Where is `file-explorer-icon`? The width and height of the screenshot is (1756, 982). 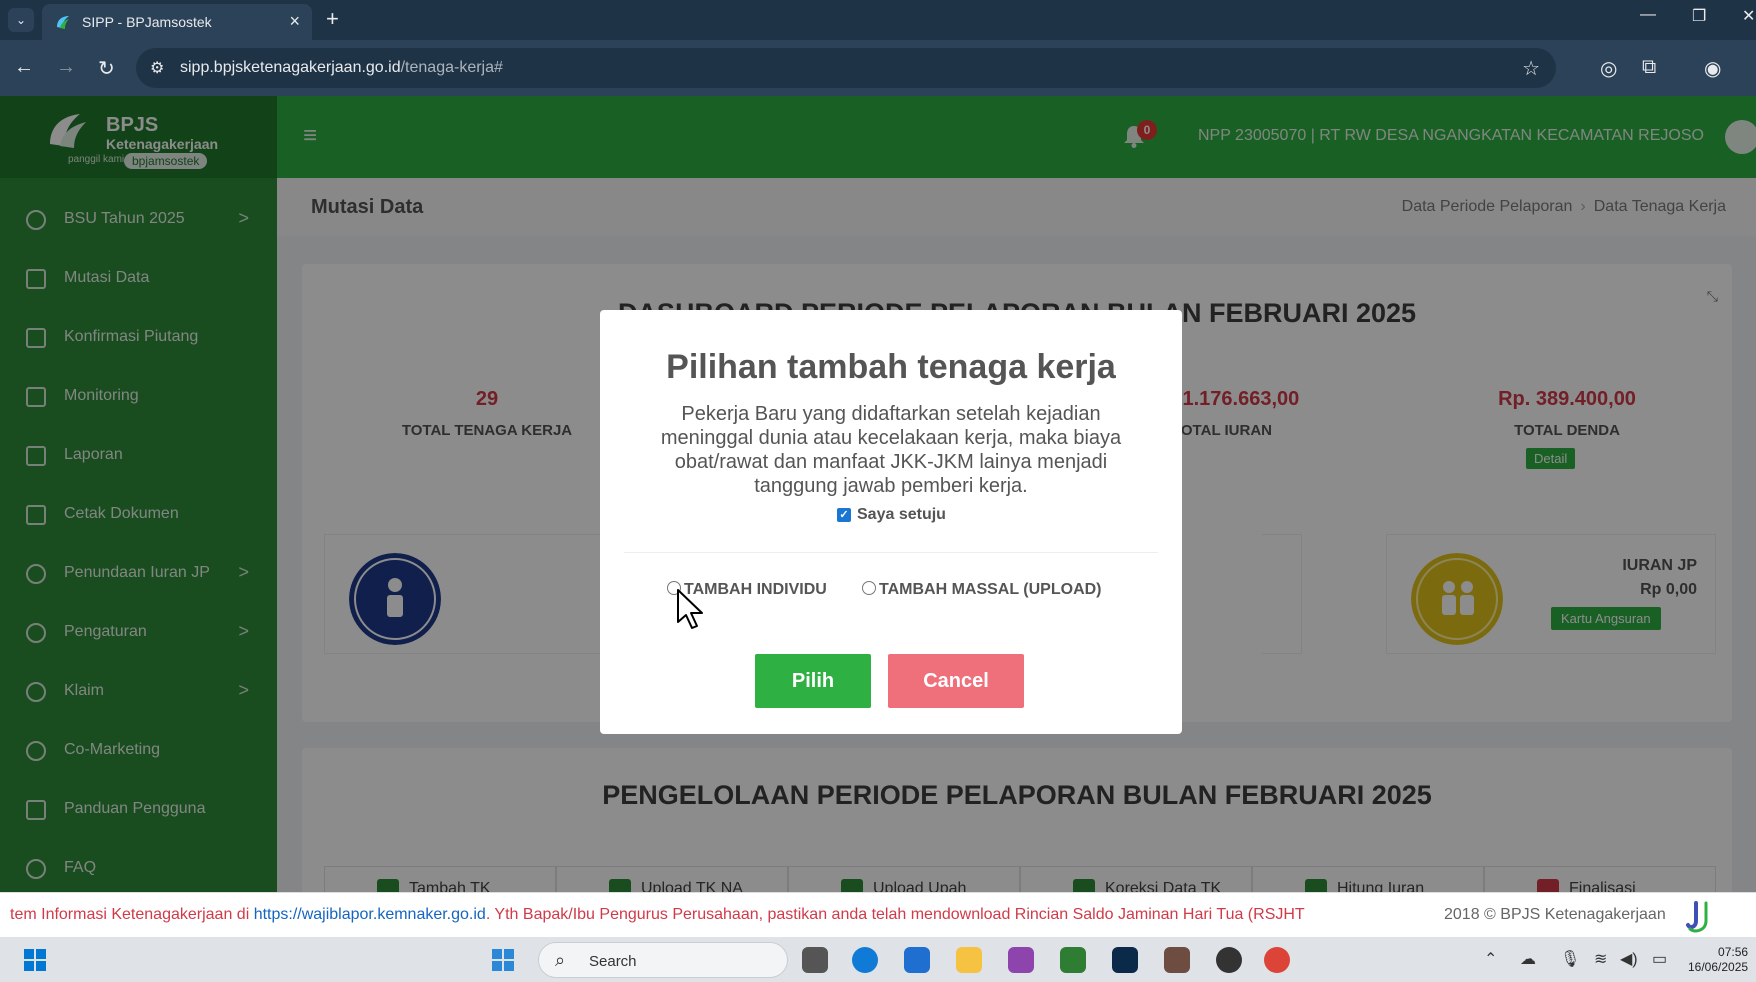
file-explorer-icon is located at coordinates (969, 960).